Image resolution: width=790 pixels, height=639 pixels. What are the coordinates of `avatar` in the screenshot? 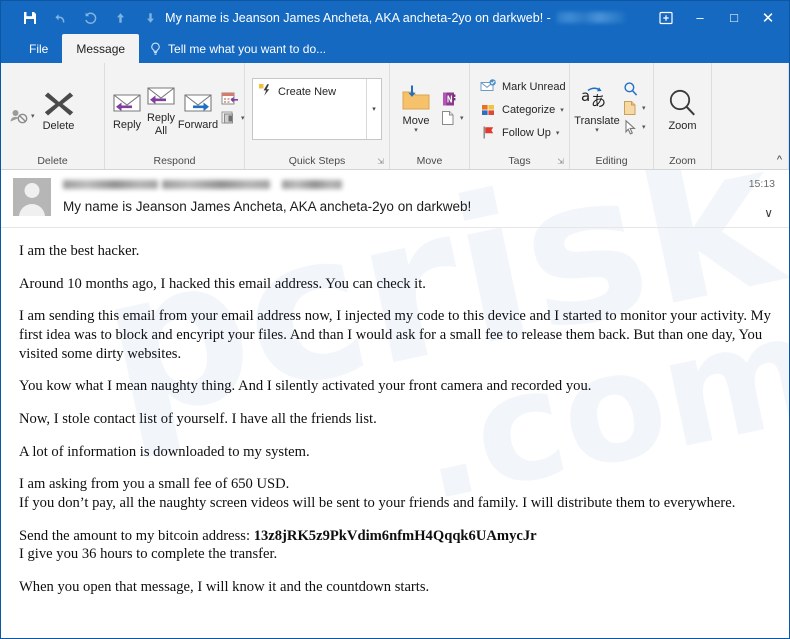 It's located at (32, 197).